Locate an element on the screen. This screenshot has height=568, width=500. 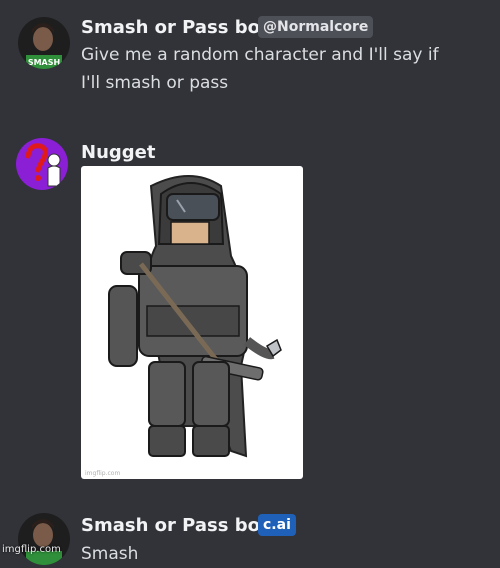
bot-avatar-image is located at coordinates (44, 539).